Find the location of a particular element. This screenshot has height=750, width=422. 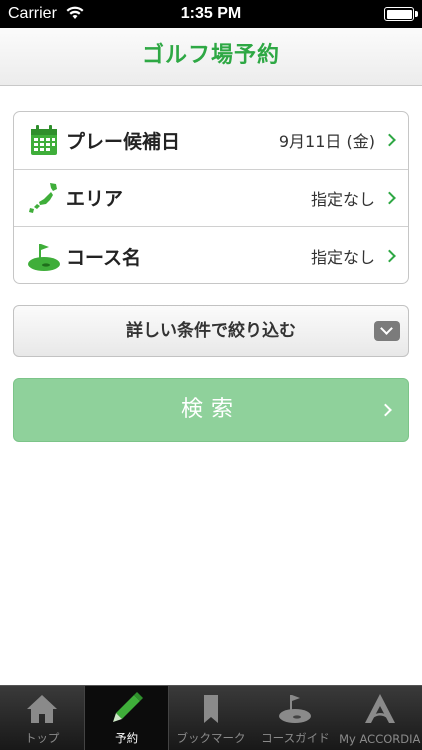

japan-map-icon is located at coordinates (43, 197).